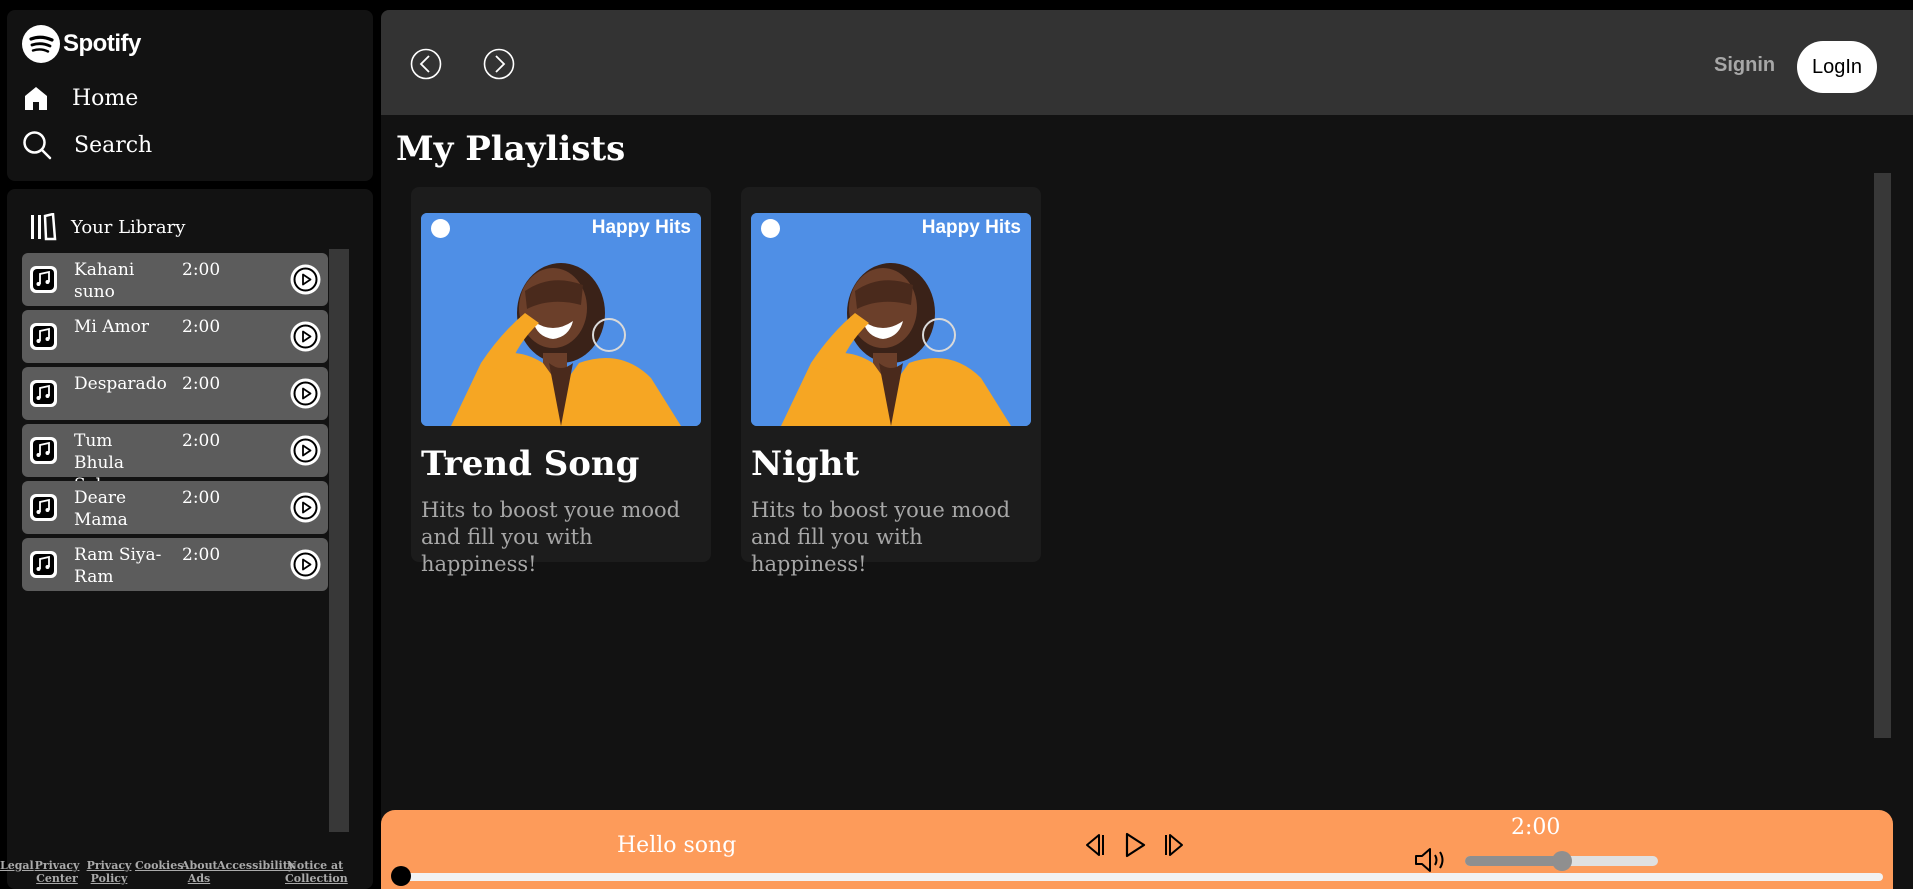 The width and height of the screenshot is (1913, 889). Describe the element at coordinates (37, 145) in the screenshot. I see `search-icon` at that location.